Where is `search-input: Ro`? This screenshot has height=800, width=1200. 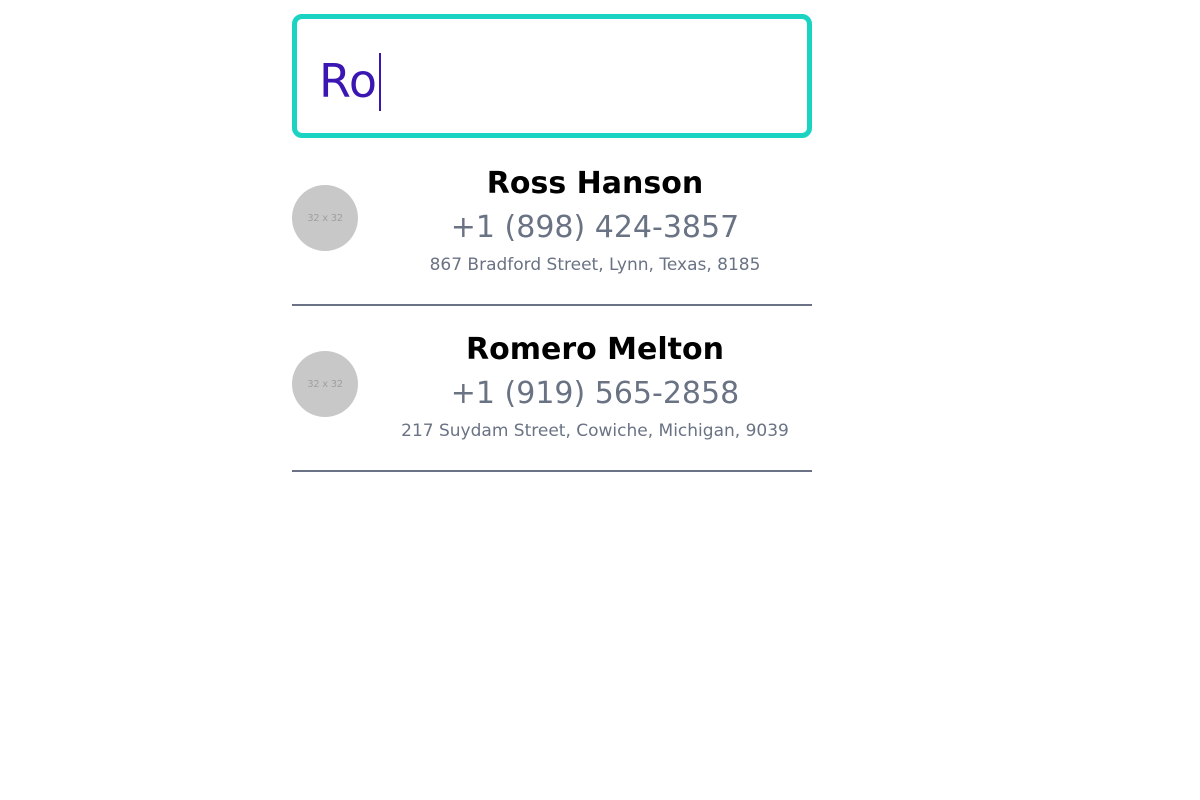
search-input: Ro is located at coordinates (552, 76).